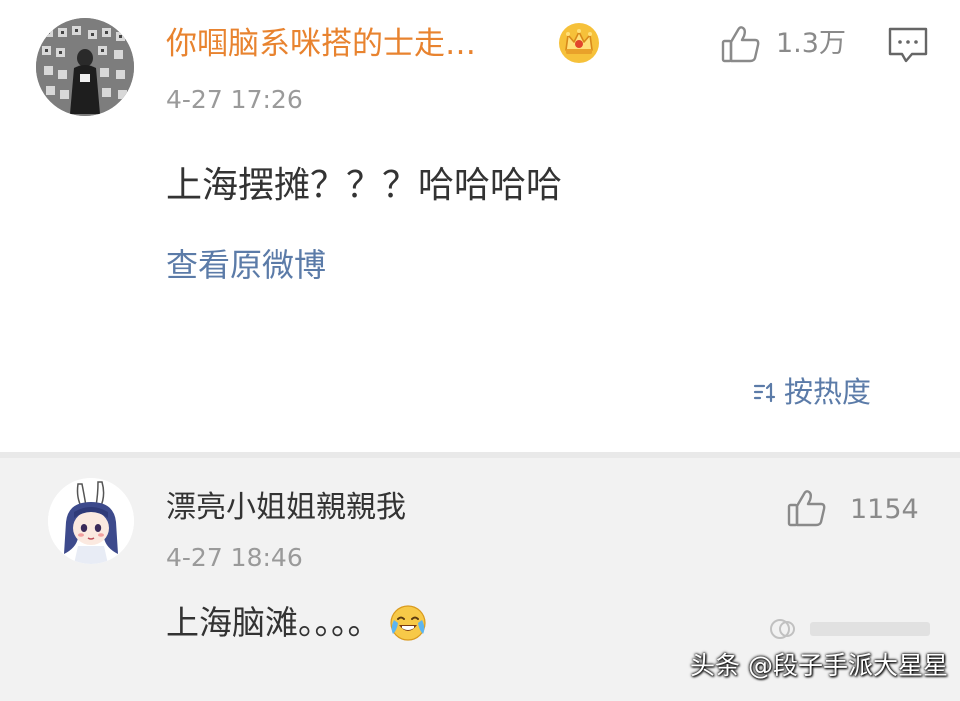  Describe the element at coordinates (286, 508) in the screenshot. I see `reply-username: 漂亮小姐姐親親我` at that location.